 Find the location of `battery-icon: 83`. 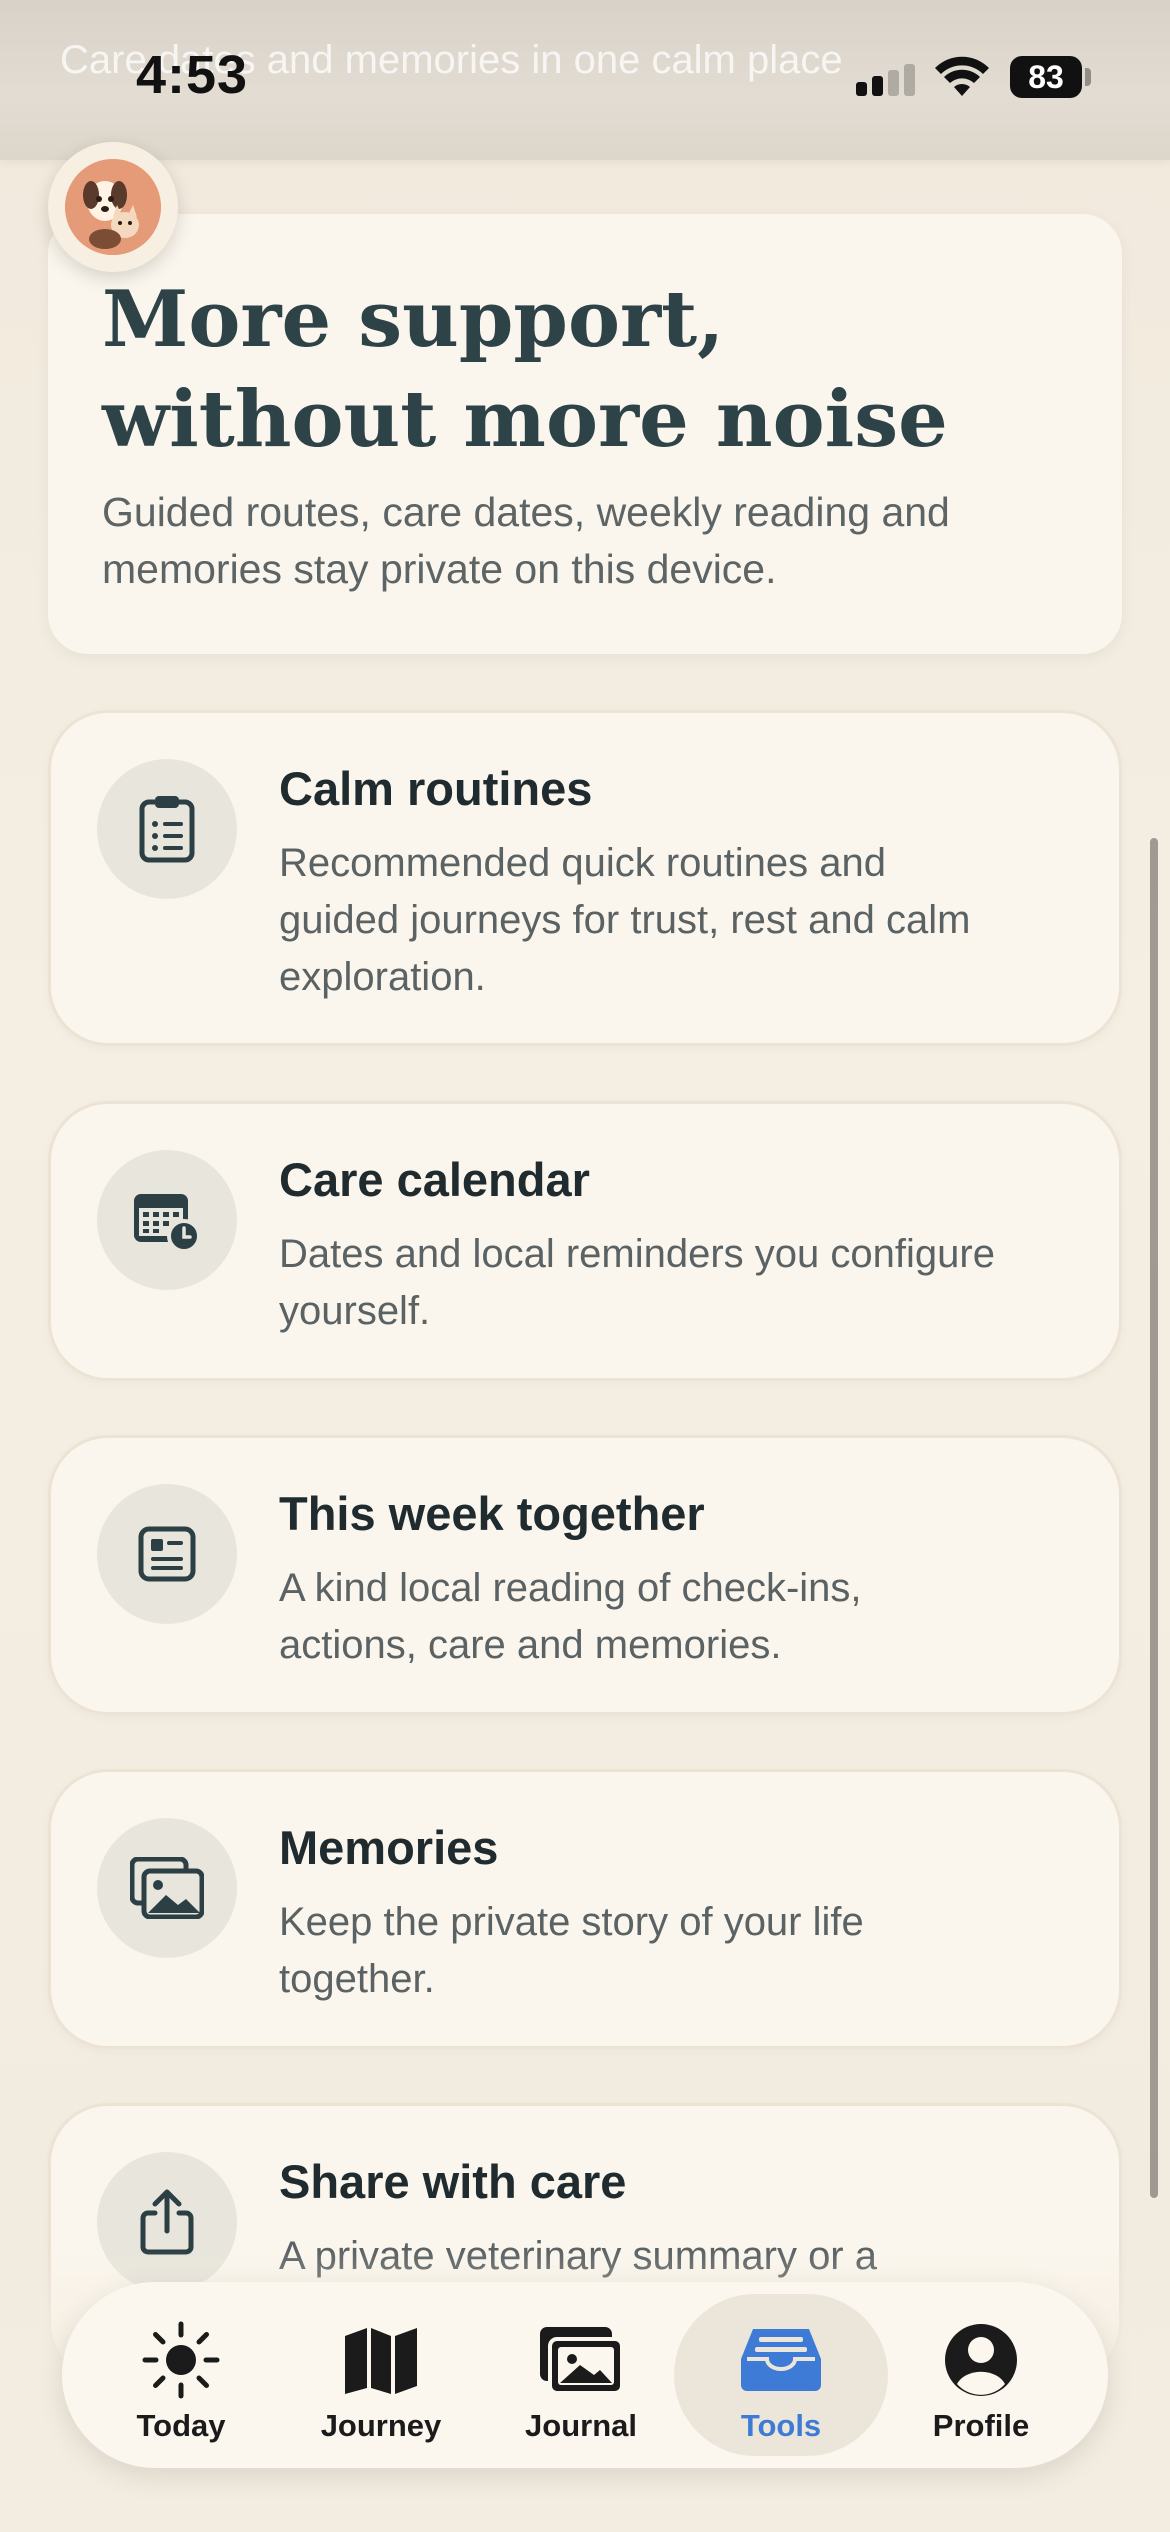

battery-icon: 83 is located at coordinates (1046, 77).